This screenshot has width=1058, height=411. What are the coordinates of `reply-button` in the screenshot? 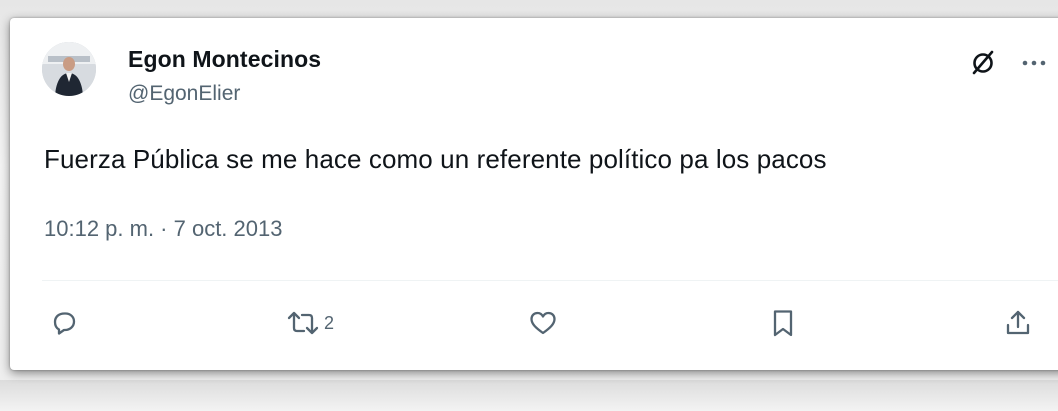 It's located at (64, 323).